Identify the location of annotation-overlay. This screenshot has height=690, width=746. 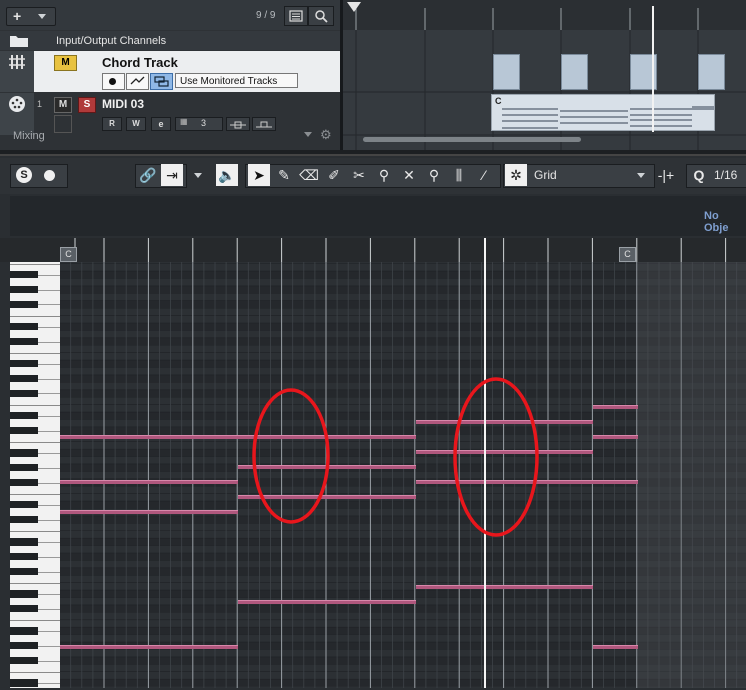
(395, 457).